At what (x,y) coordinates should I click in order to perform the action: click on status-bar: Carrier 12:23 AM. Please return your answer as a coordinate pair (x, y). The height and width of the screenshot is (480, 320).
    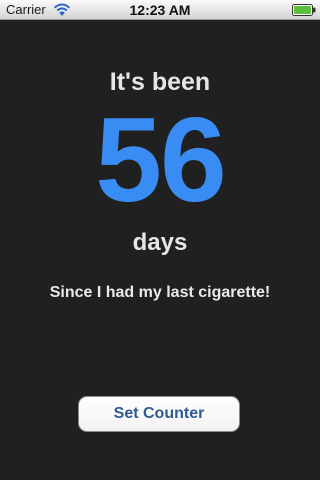
    Looking at the image, I should click on (160, 10).